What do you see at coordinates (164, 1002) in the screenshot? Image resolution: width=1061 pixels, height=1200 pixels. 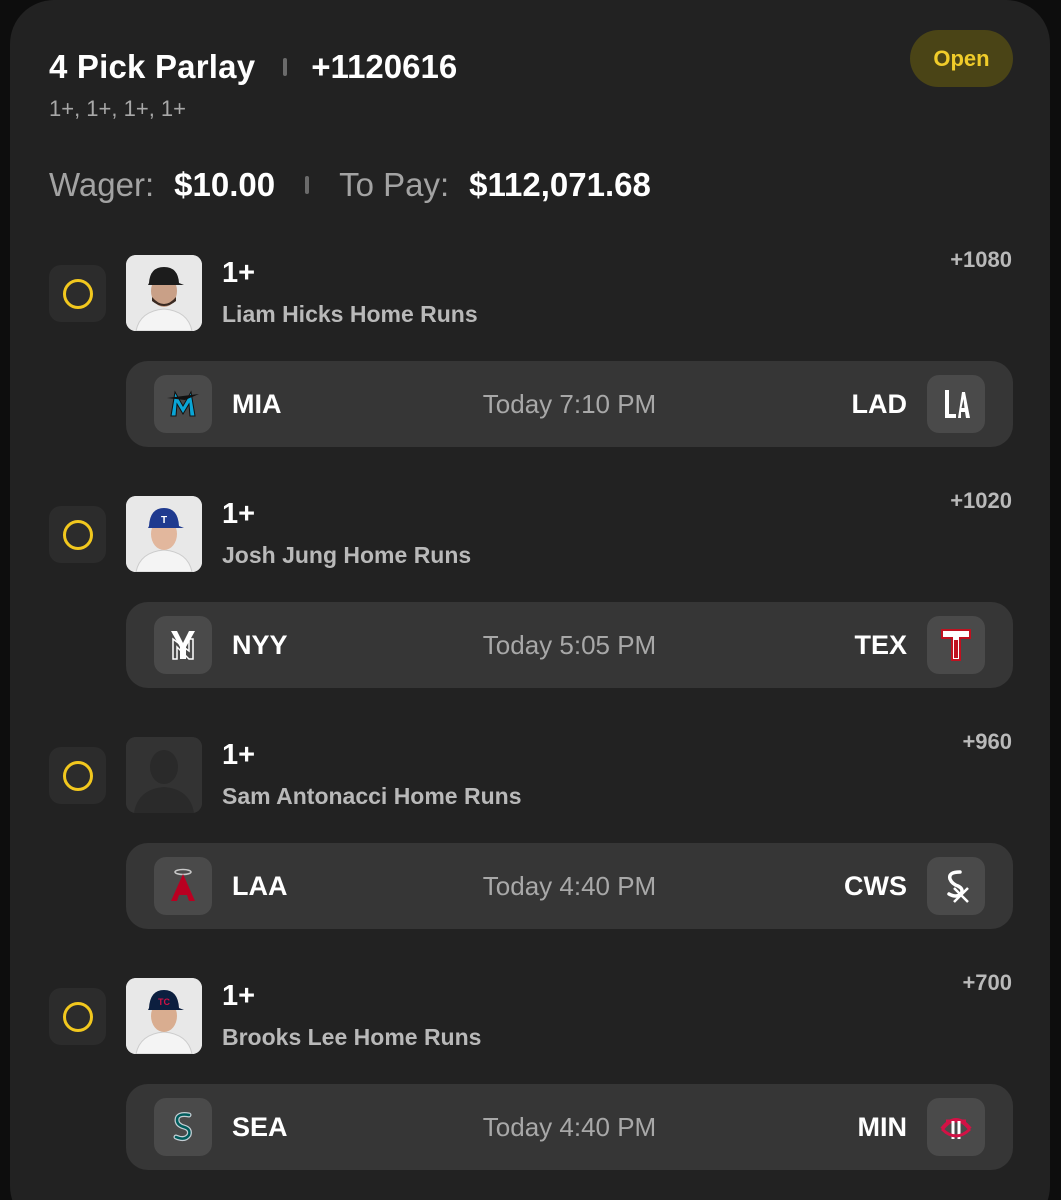 I see `svg-text: TC` at bounding box center [164, 1002].